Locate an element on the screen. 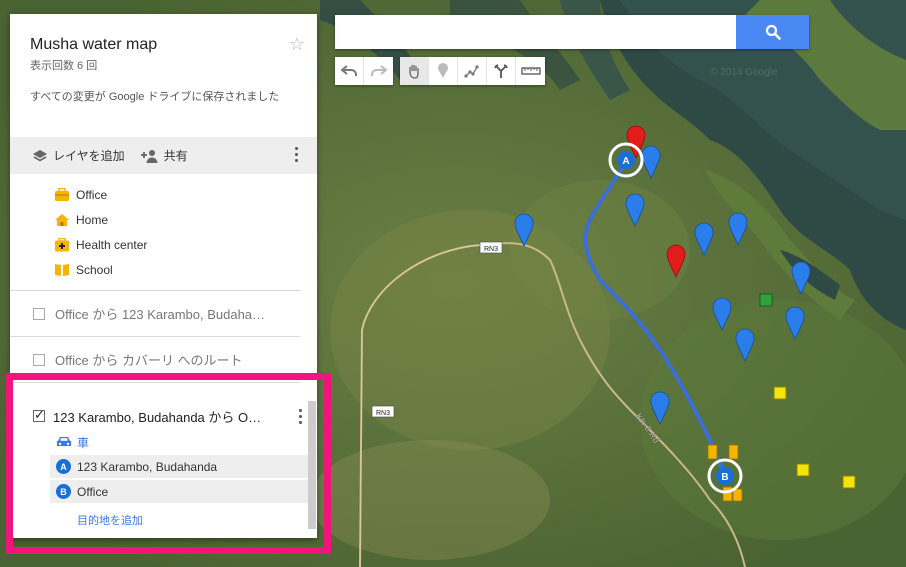  redo-icon is located at coordinates (378, 70).